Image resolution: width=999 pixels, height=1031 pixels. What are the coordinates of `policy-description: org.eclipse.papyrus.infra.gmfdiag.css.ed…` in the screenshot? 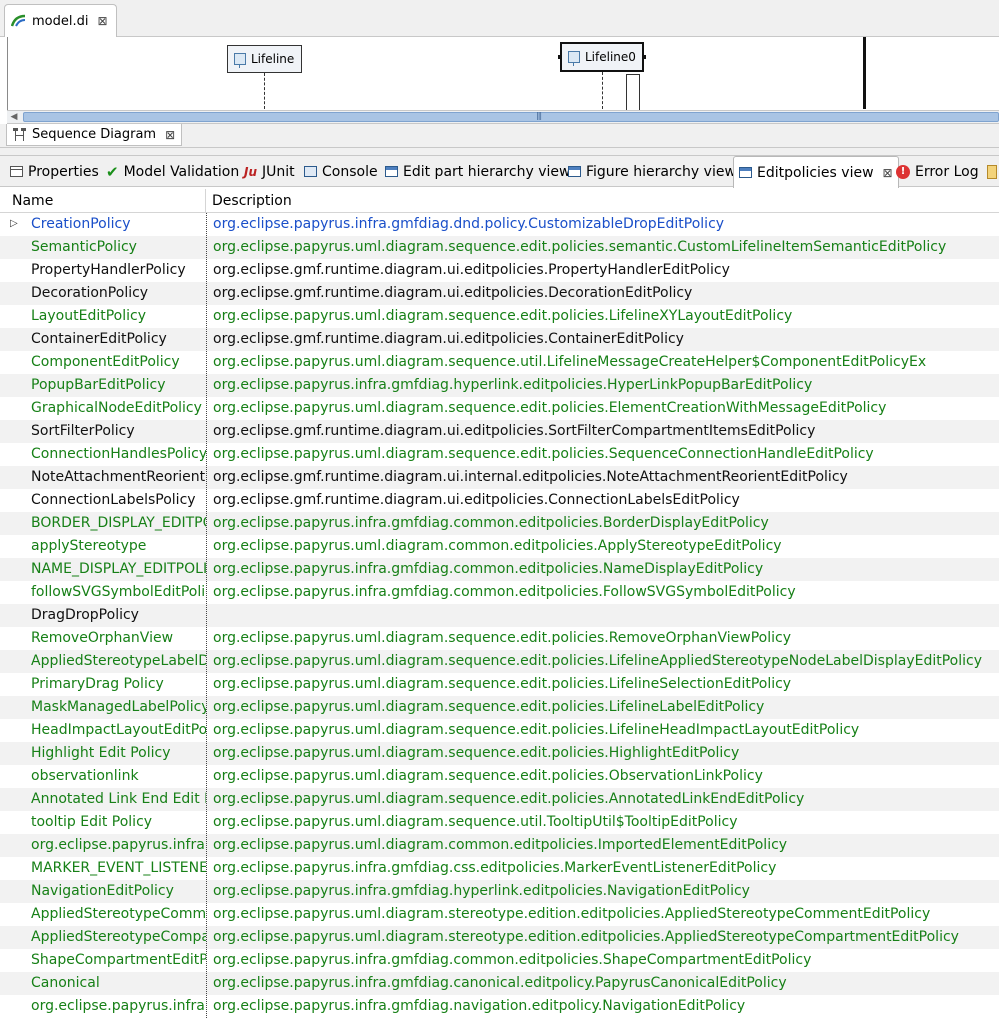 It's located at (495, 868).